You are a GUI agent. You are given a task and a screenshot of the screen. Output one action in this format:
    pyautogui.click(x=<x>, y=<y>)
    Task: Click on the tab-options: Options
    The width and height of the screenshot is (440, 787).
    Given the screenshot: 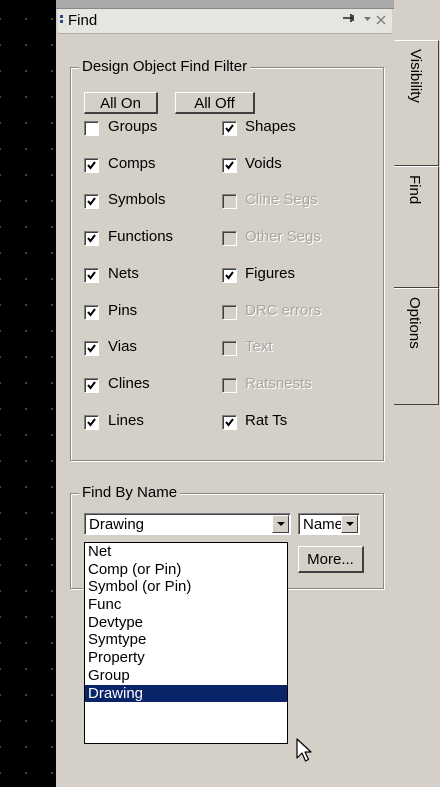 What is the action you would take?
    pyautogui.click(x=416, y=346)
    